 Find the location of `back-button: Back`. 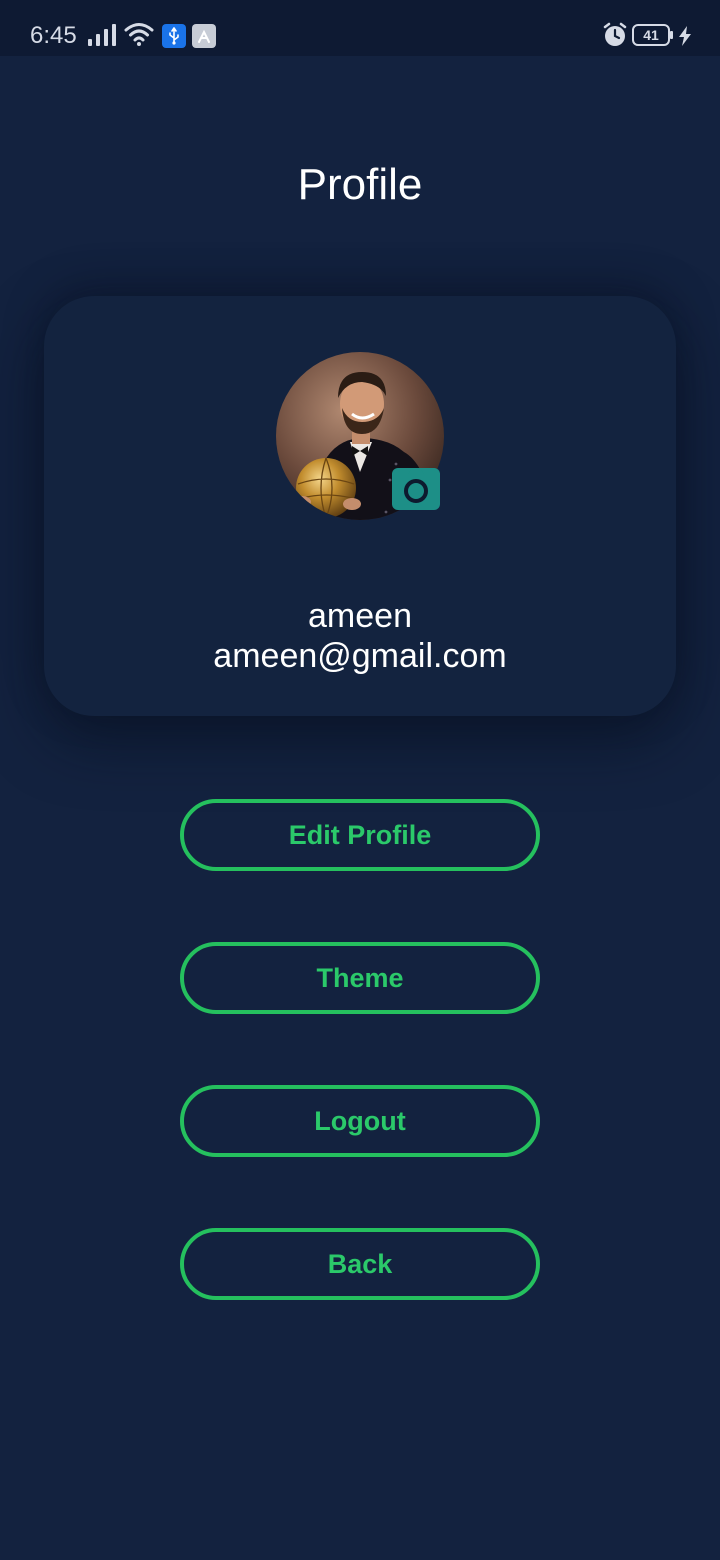

back-button: Back is located at coordinates (360, 1264).